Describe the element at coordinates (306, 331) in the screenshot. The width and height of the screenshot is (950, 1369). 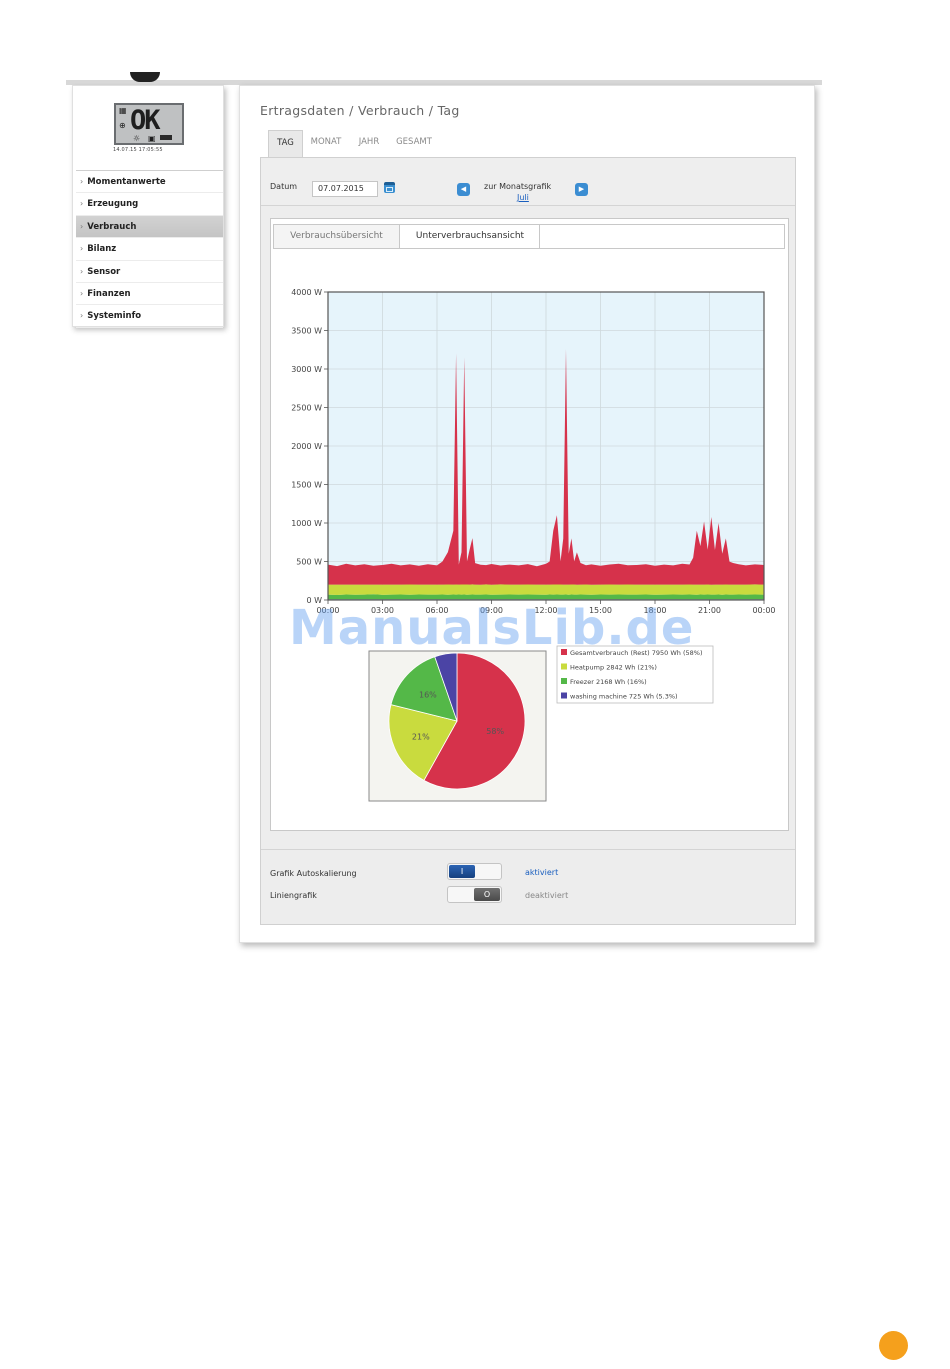
I see `y-tick-label: 3500 W` at that location.